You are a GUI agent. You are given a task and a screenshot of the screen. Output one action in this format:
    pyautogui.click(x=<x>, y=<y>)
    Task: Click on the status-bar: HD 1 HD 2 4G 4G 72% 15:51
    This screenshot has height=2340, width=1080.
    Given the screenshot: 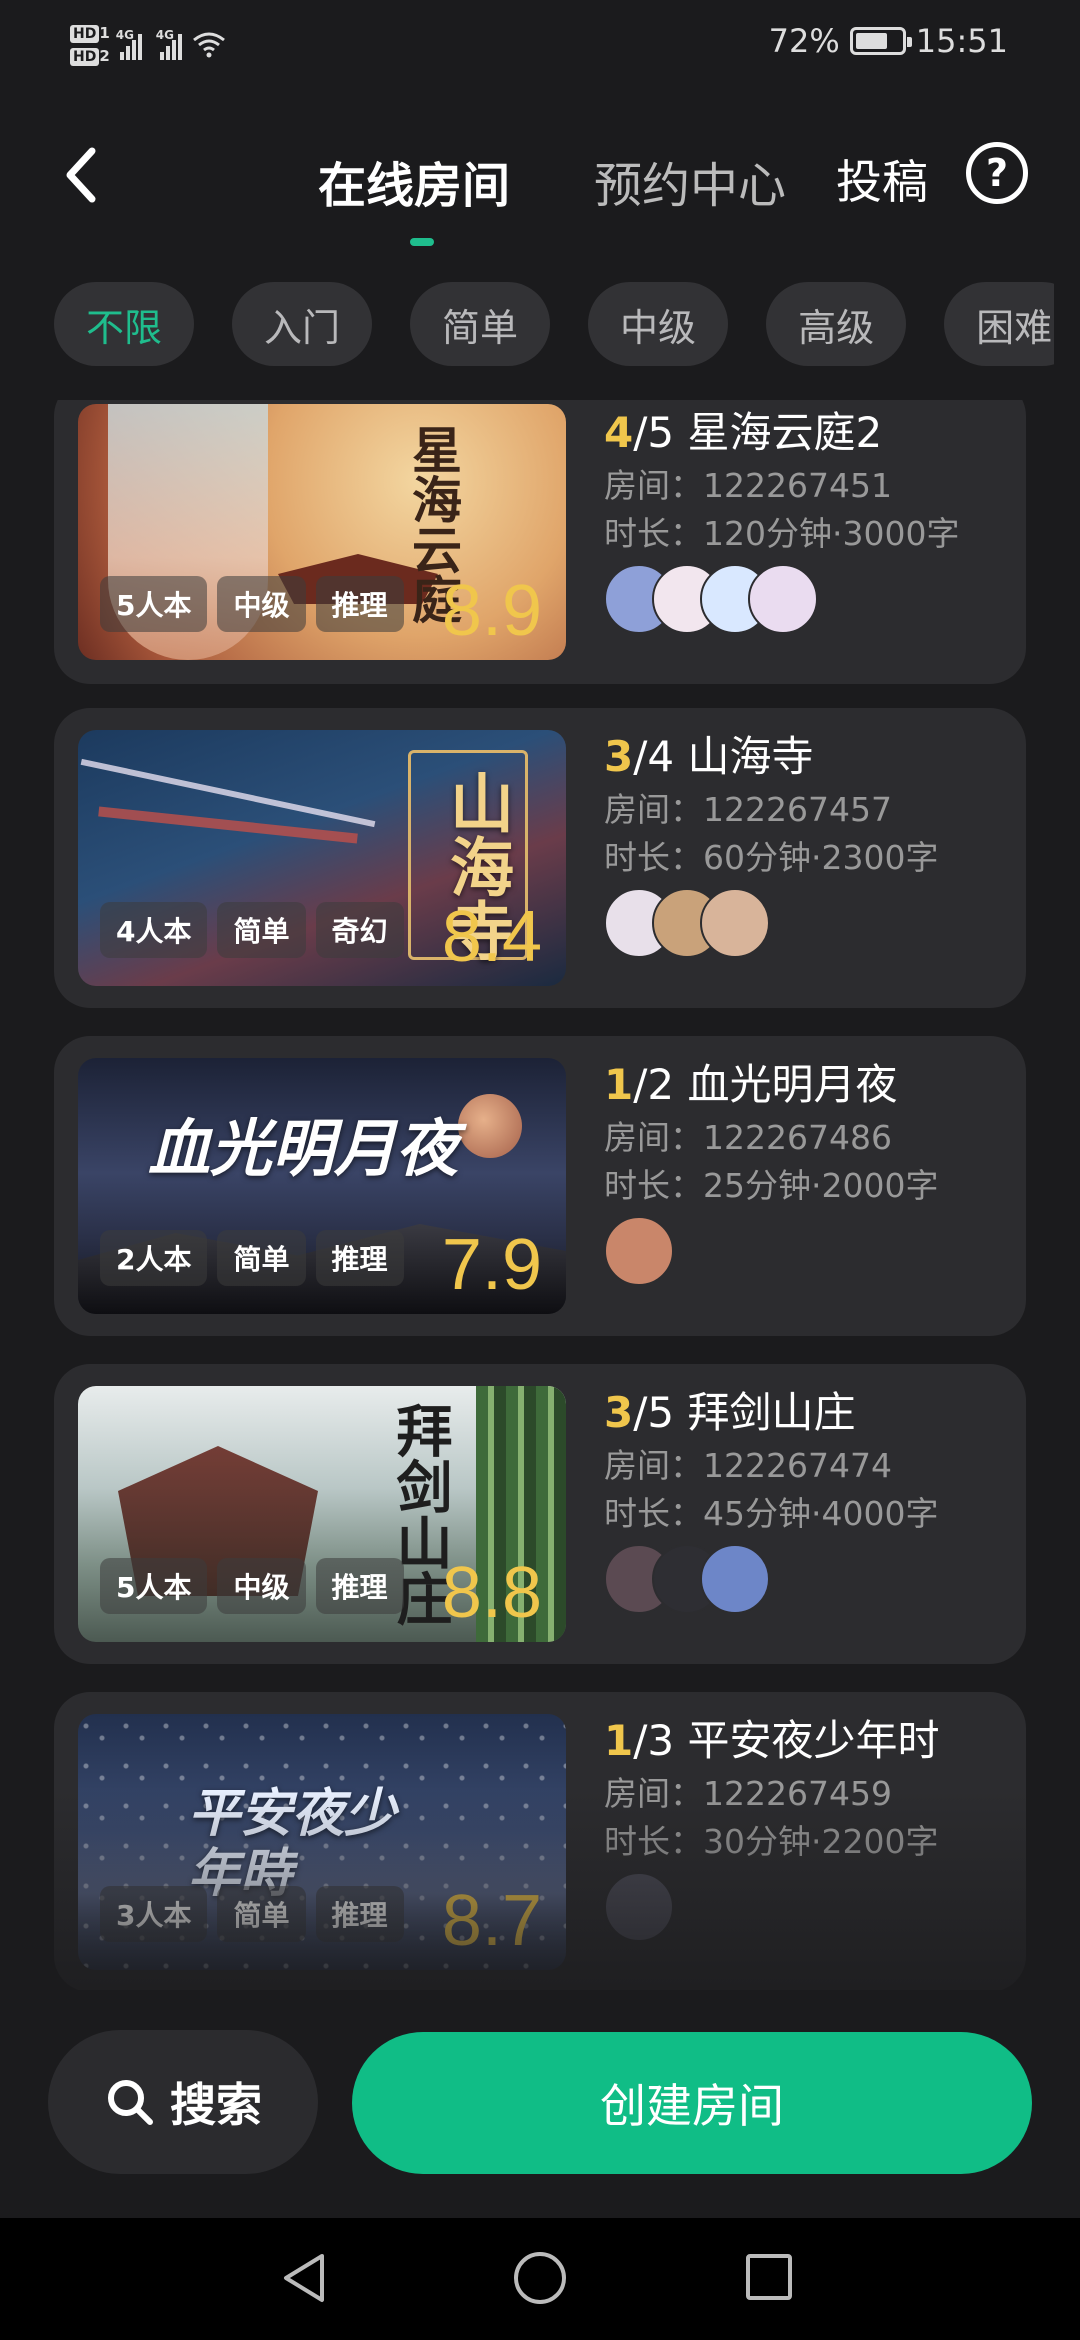 What is the action you would take?
    pyautogui.click(x=540, y=45)
    